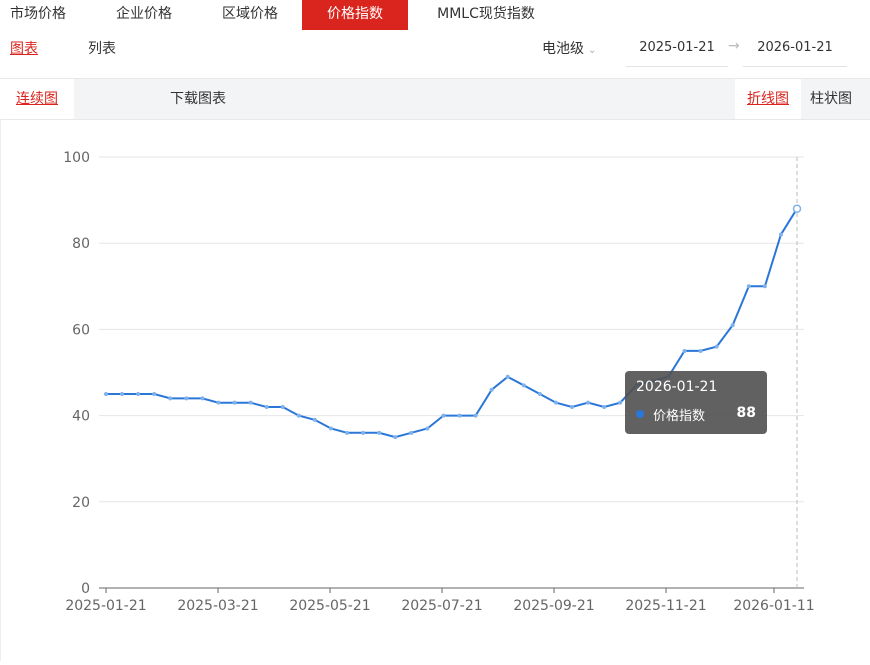 The width and height of the screenshot is (870, 665). What do you see at coordinates (81, 503) in the screenshot?
I see `y-tick-label: 20` at bounding box center [81, 503].